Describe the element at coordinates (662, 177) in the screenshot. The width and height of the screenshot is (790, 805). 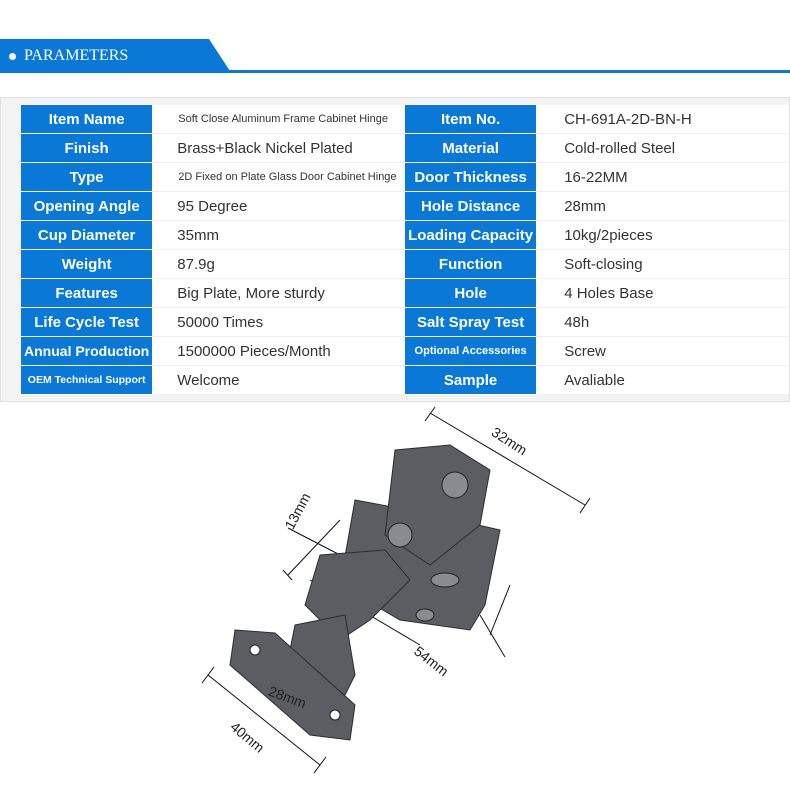
I see `param-value: 16-22MM` at that location.